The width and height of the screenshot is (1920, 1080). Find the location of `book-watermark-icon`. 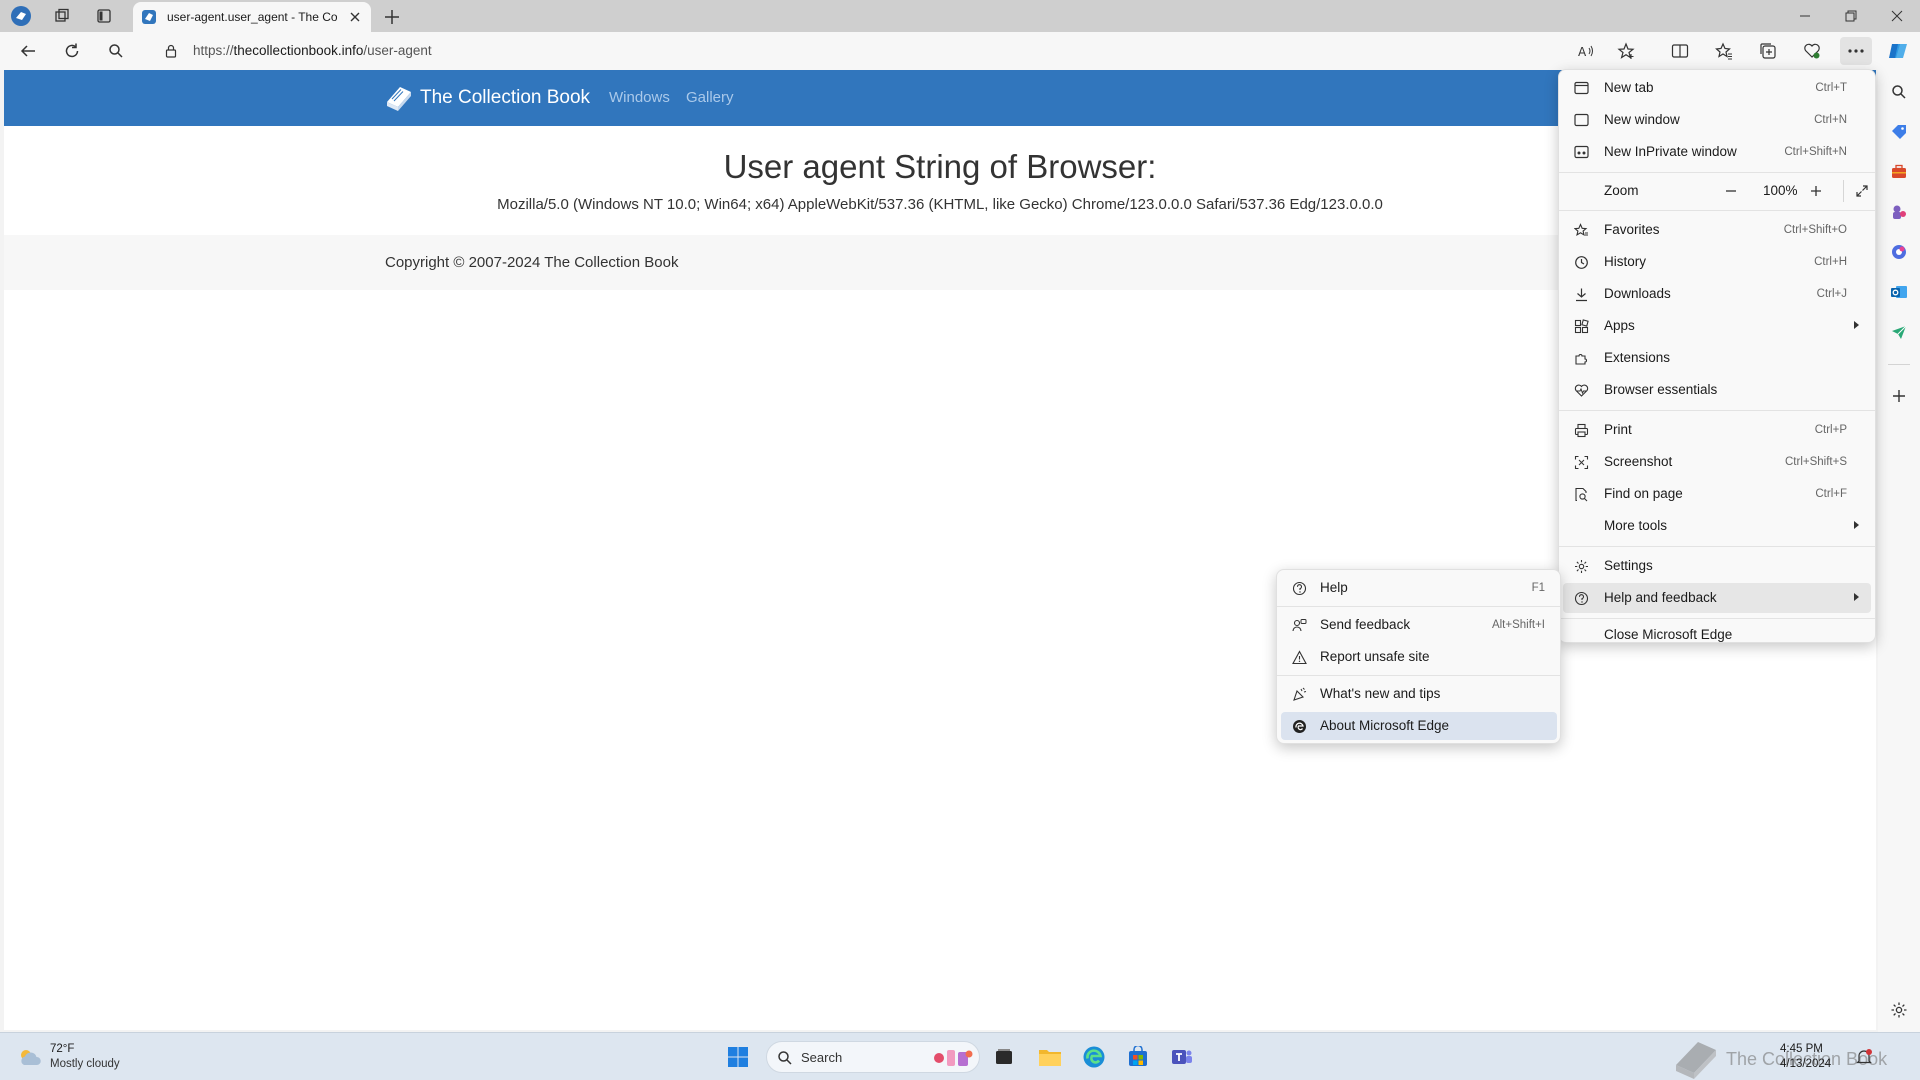

book-watermark-icon is located at coordinates (1696, 1060).